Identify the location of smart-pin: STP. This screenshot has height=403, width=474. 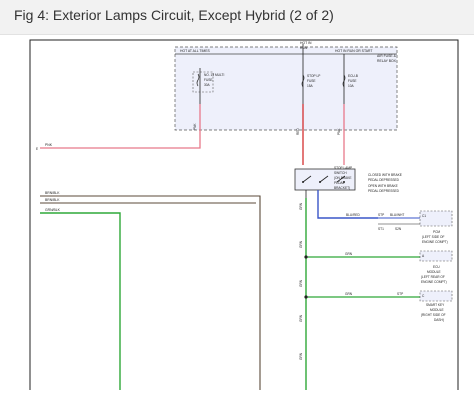
(400, 294).